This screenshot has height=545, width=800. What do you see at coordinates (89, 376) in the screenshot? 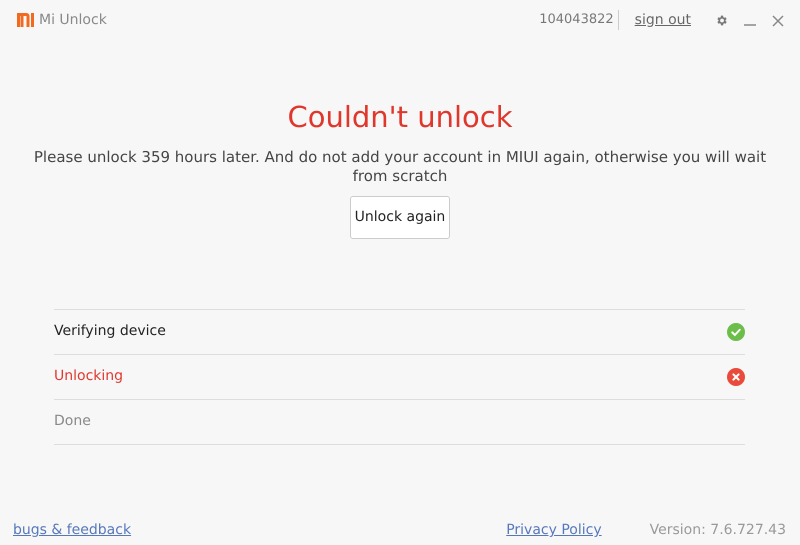
I see `step-label: Unlocking` at bounding box center [89, 376].